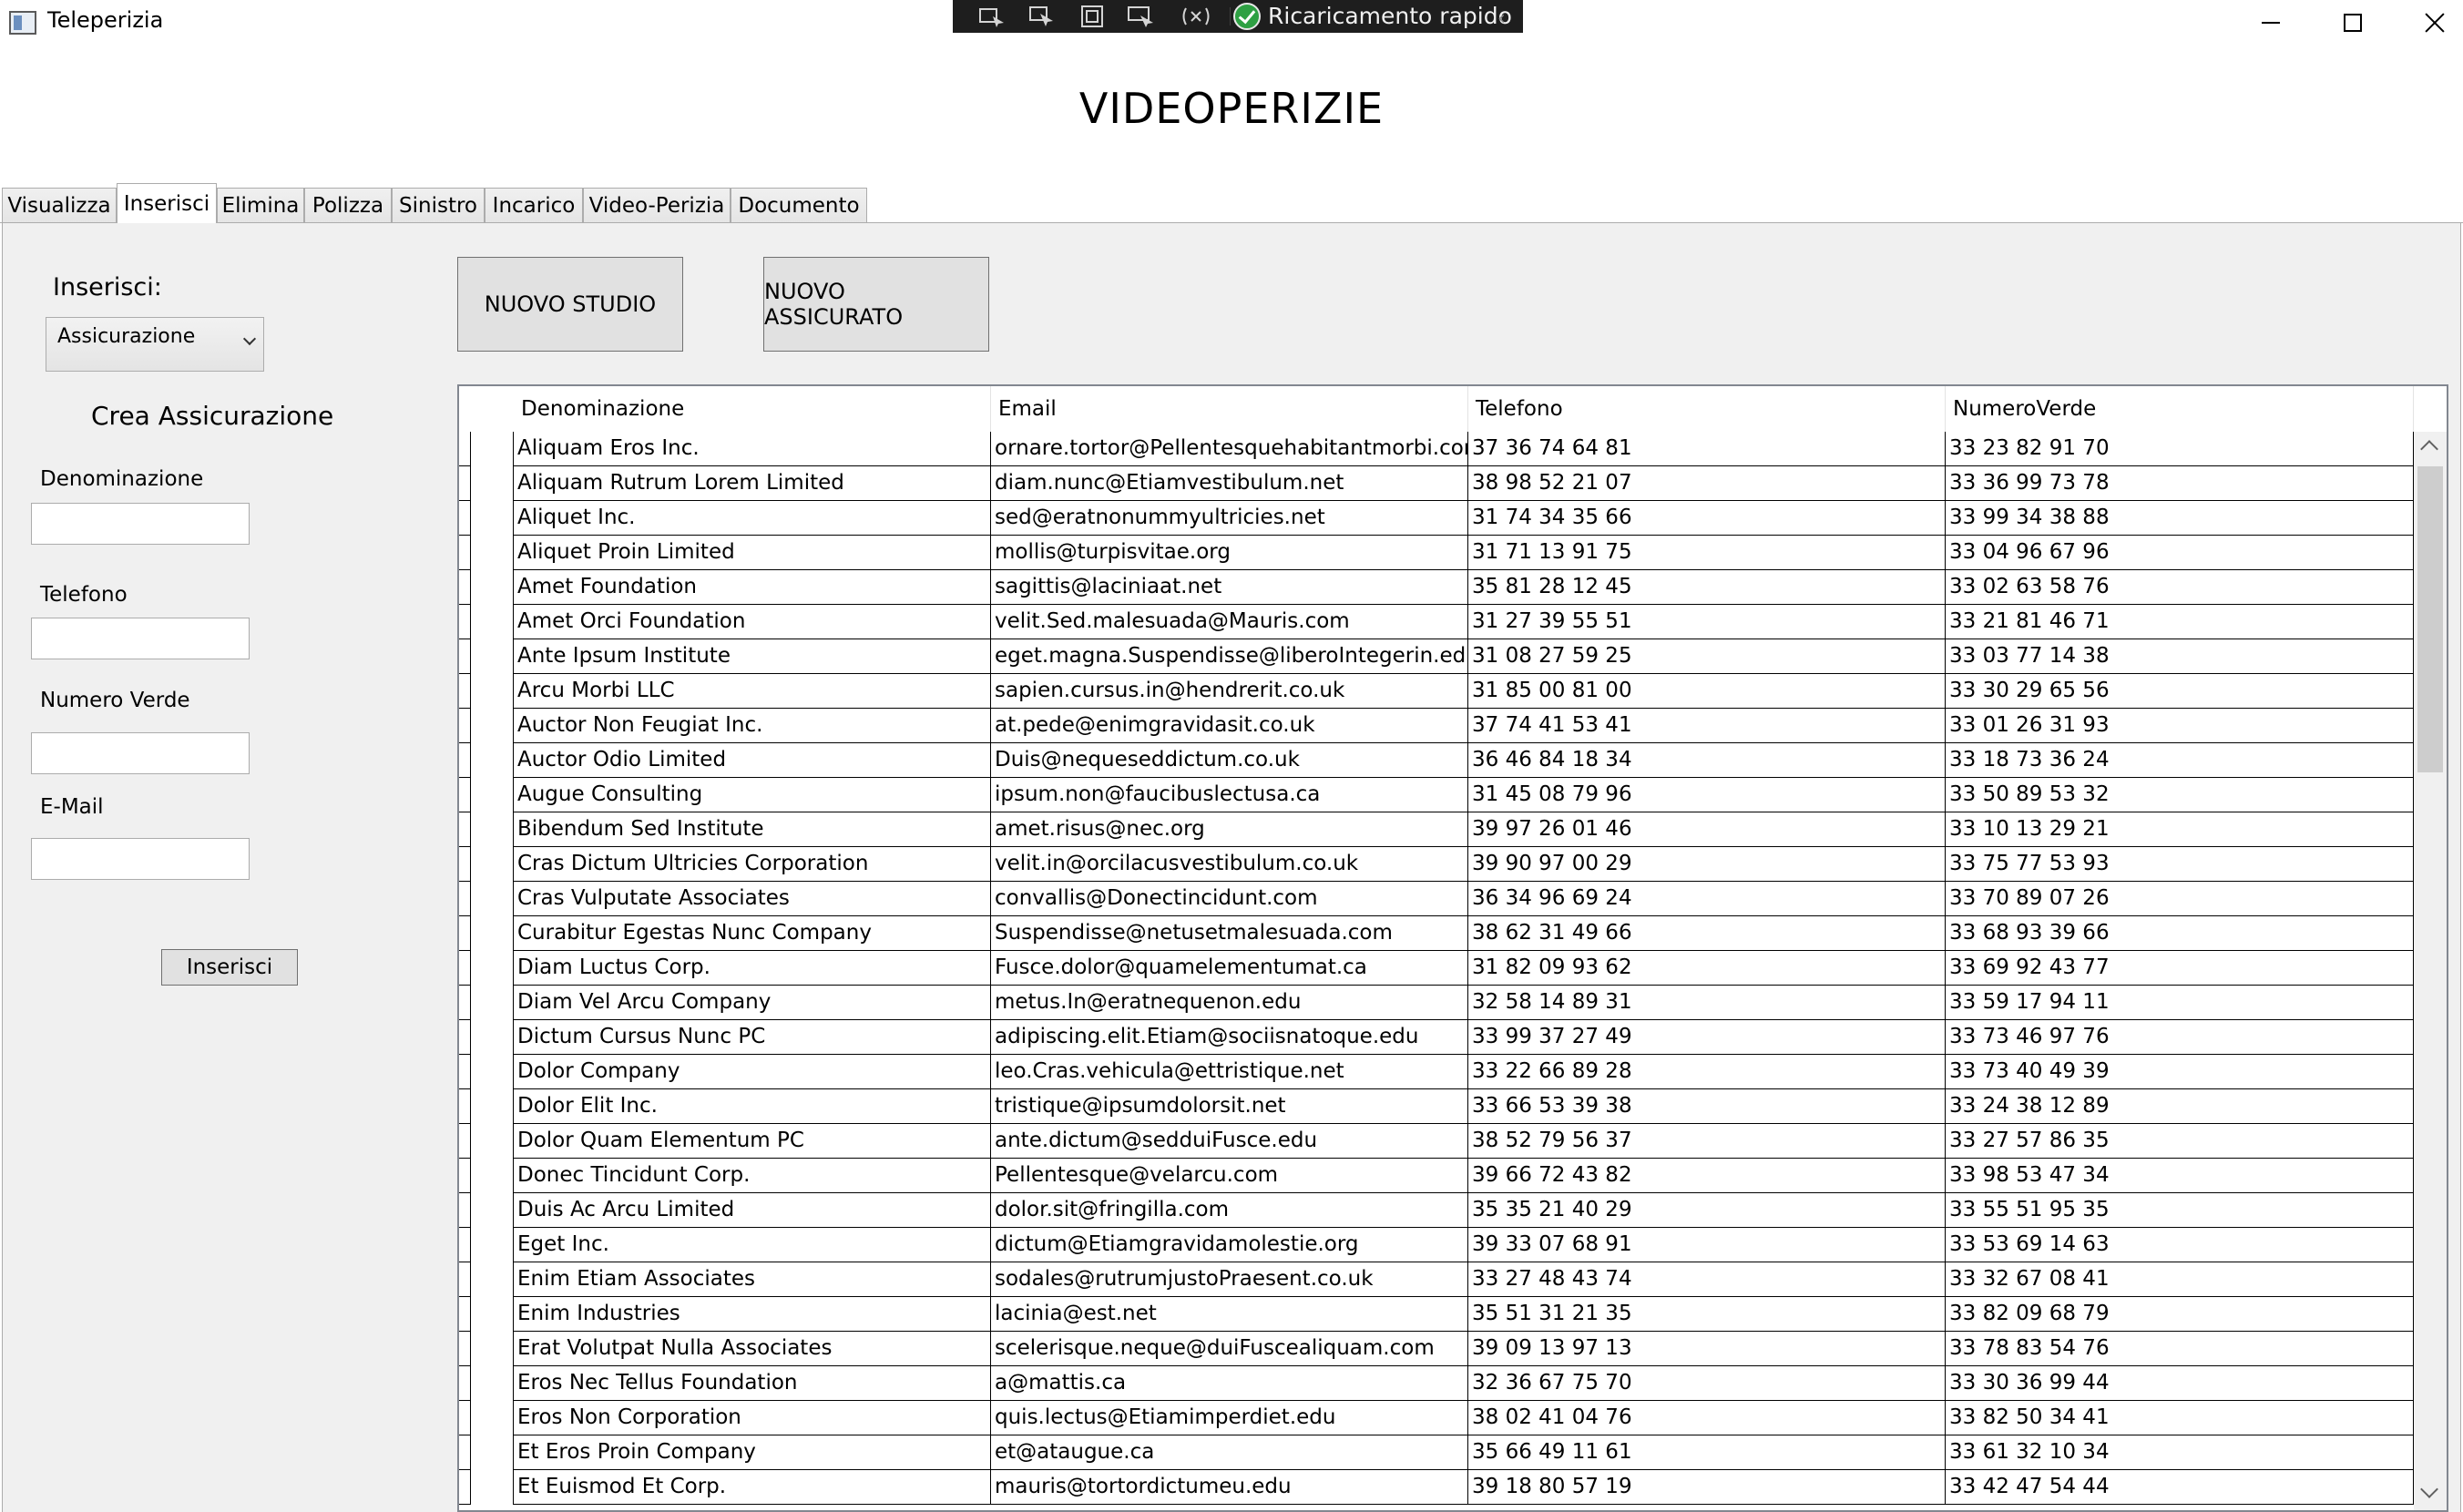 This screenshot has width=2463, height=1512. What do you see at coordinates (2180, 795) in the screenshot?
I see `cell-numeroverde: 33 50 89 53 32` at bounding box center [2180, 795].